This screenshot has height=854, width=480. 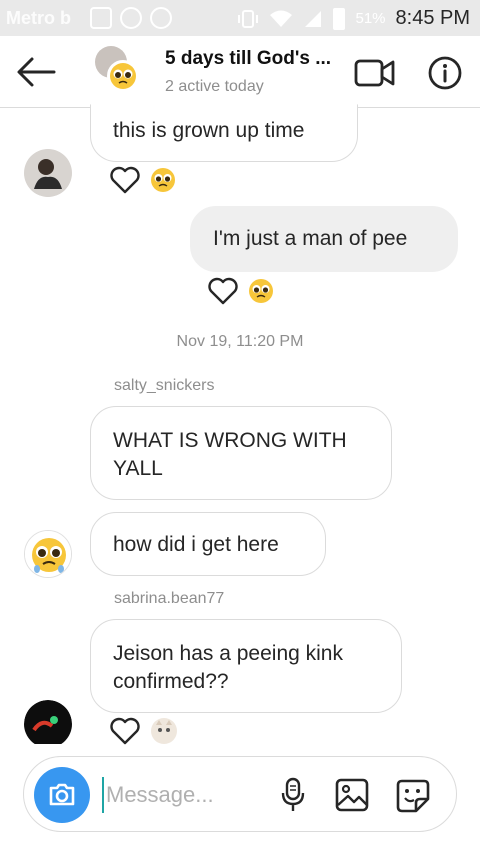 I want to click on sticker-button, so click(x=413, y=796).